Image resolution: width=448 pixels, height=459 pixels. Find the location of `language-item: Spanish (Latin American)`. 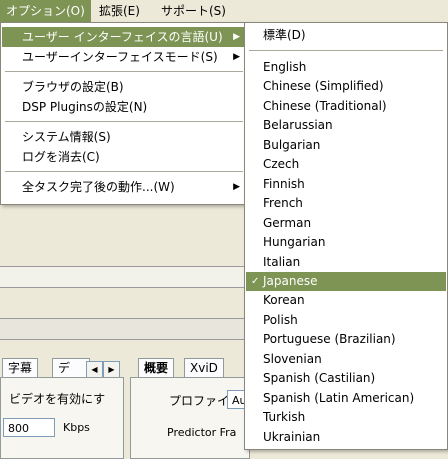

language-item: Spanish (Latin American) is located at coordinates (346, 398).